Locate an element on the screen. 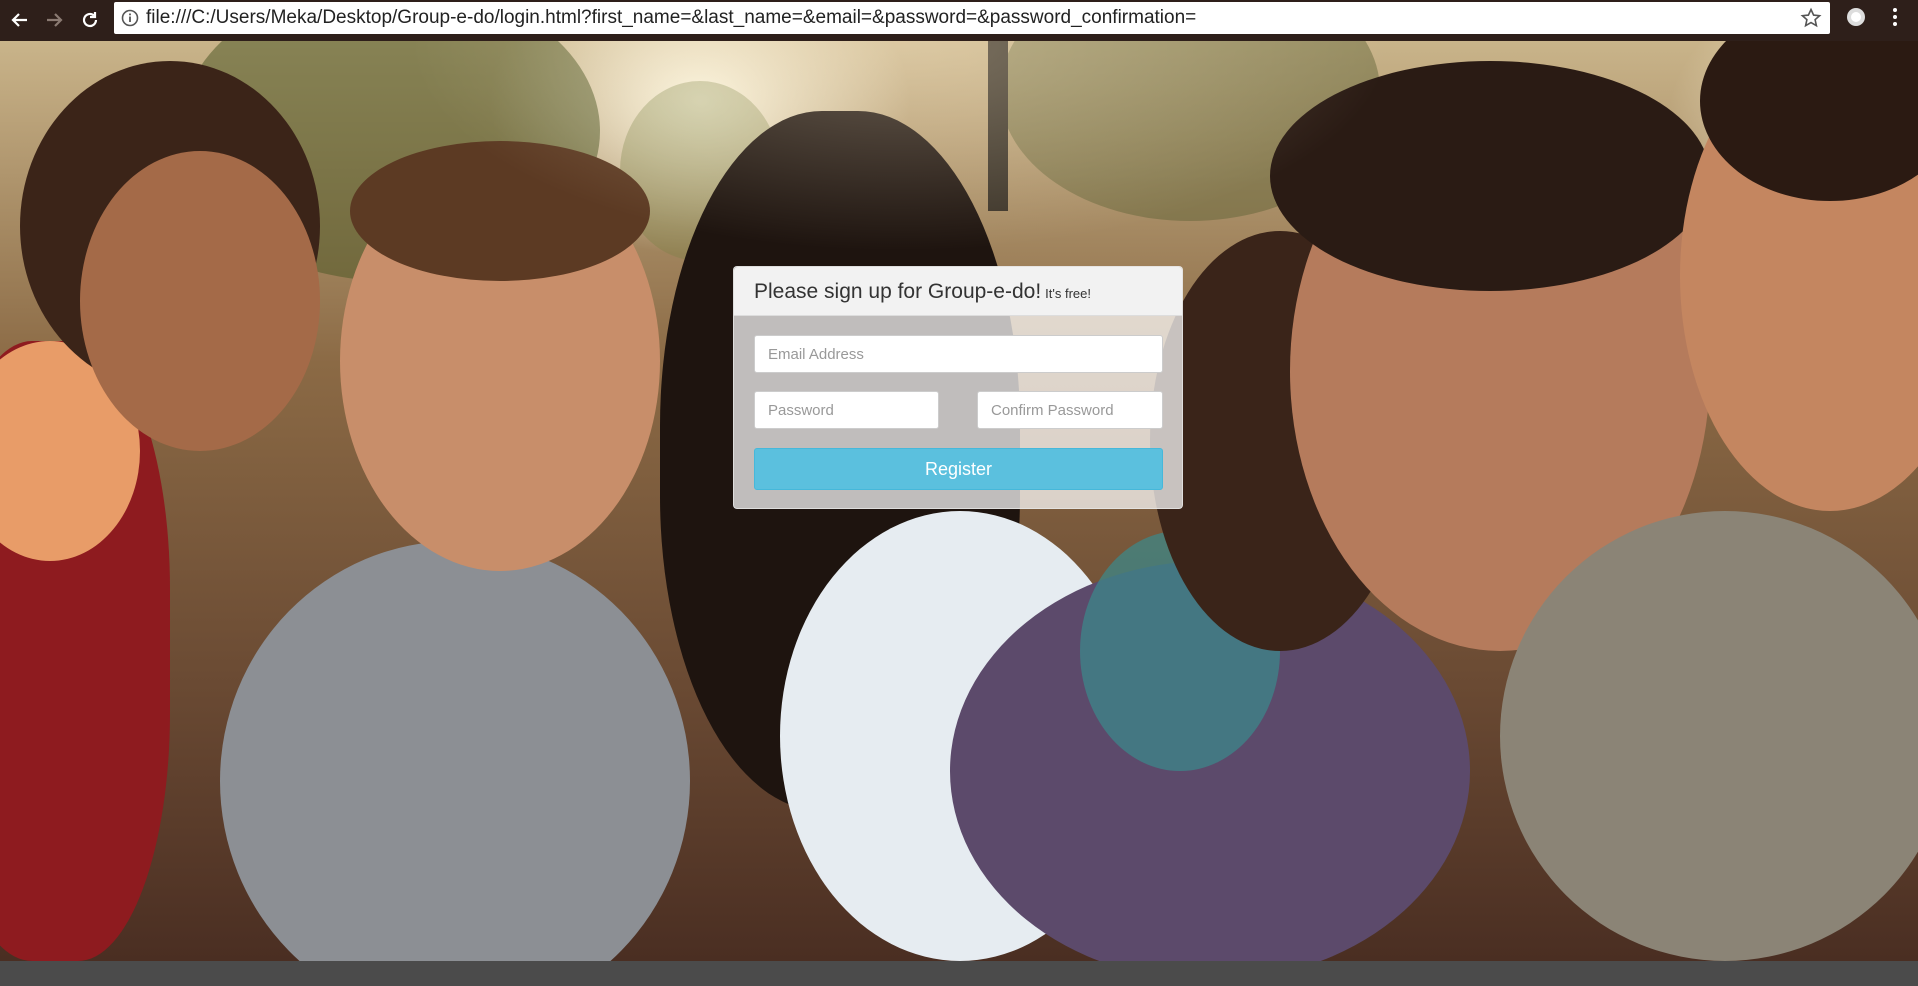 The height and width of the screenshot is (986, 1918). signup-subtitle: It's free! is located at coordinates (1068, 293).